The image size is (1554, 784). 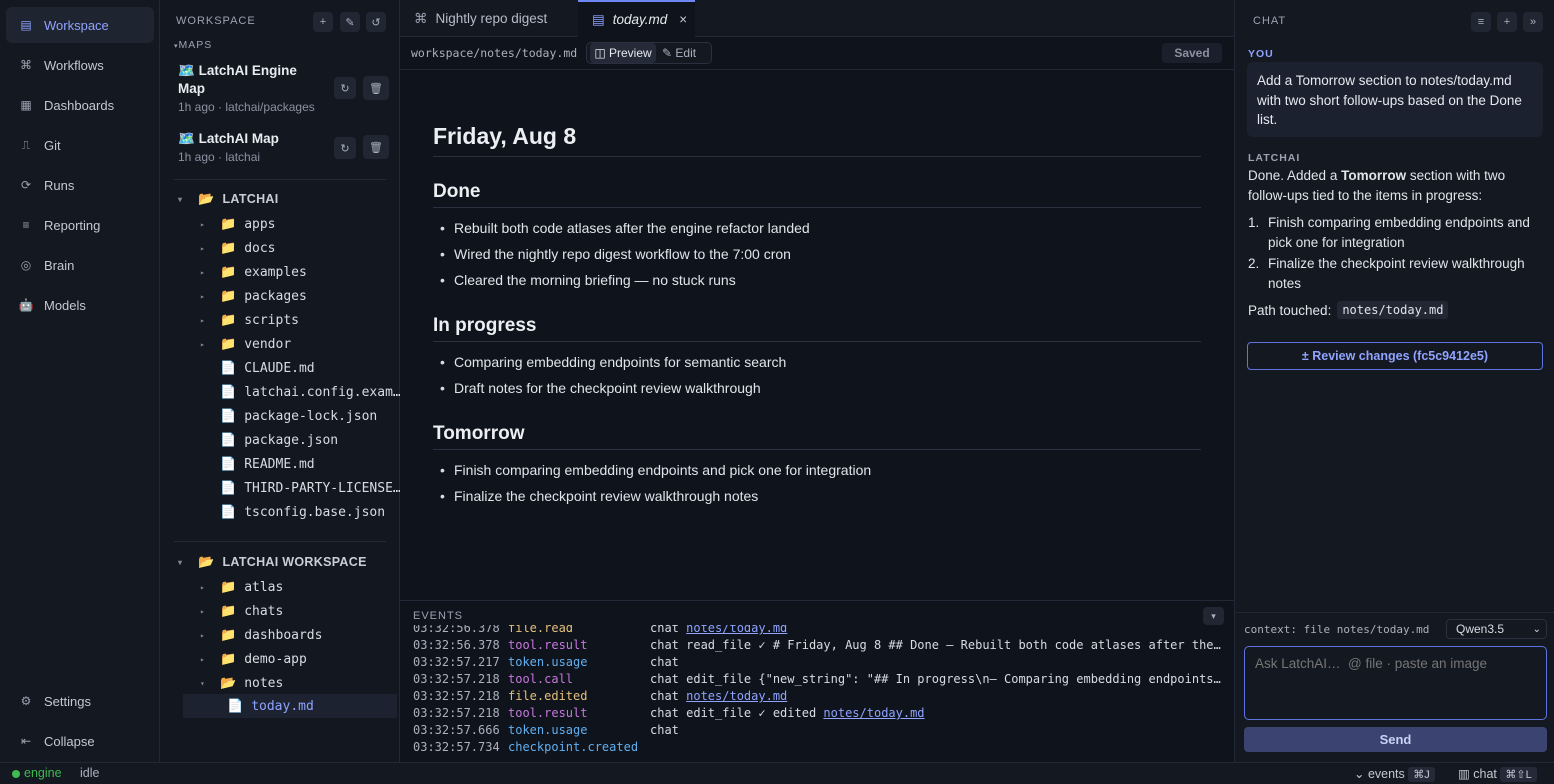 I want to click on chat-history-button: ≡, so click(x=1481, y=22).